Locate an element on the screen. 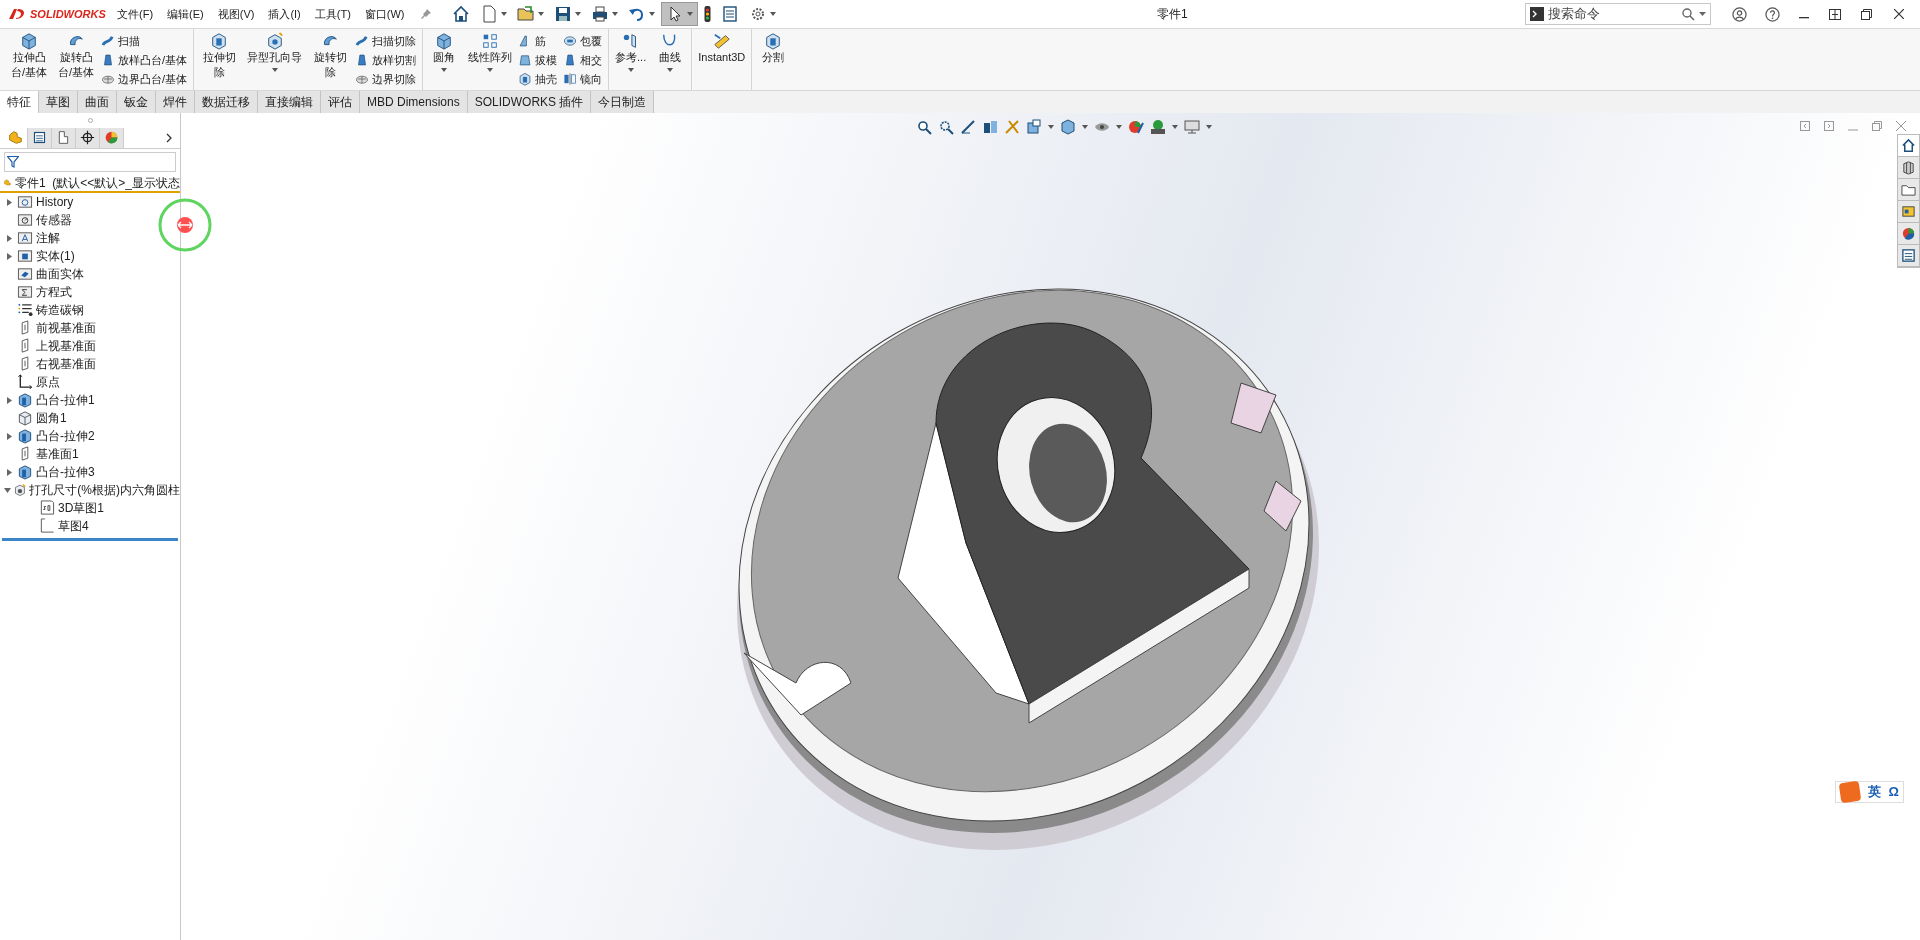 This screenshot has height=940, width=1920. command-tab: 评估 is located at coordinates (340, 102).